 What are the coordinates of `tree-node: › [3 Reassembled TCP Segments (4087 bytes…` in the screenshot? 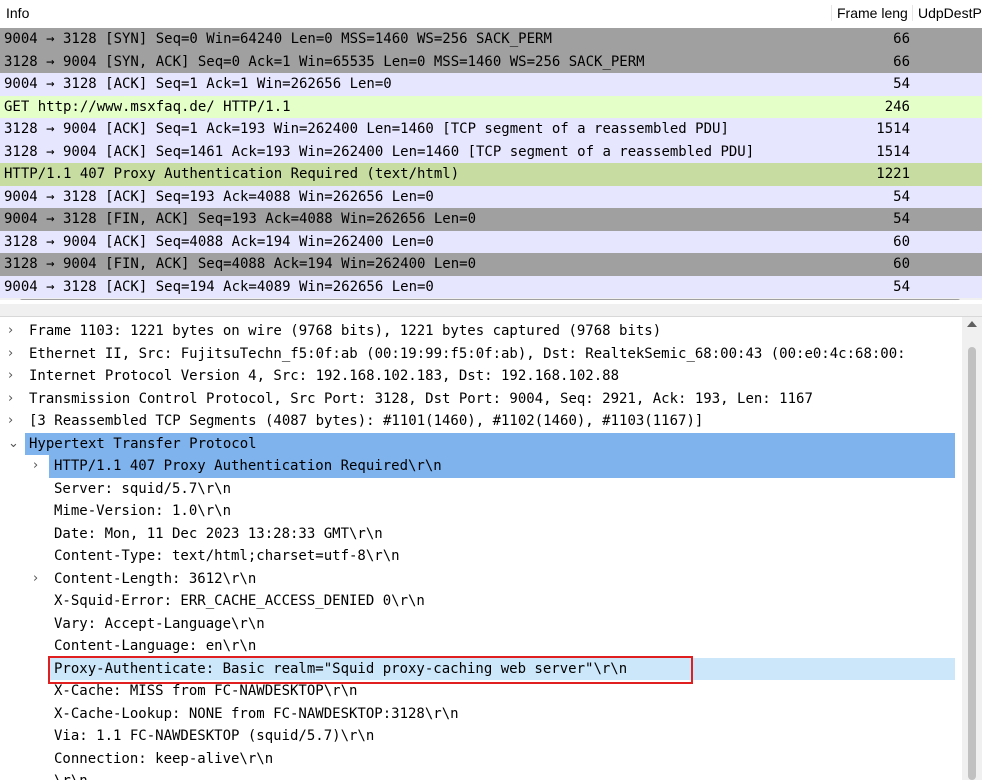 It's located at (477, 421).